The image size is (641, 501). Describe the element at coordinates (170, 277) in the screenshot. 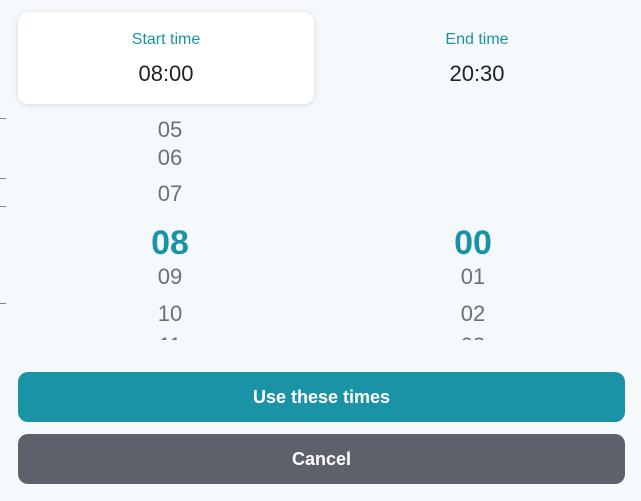

I see `hour-option: 09` at that location.